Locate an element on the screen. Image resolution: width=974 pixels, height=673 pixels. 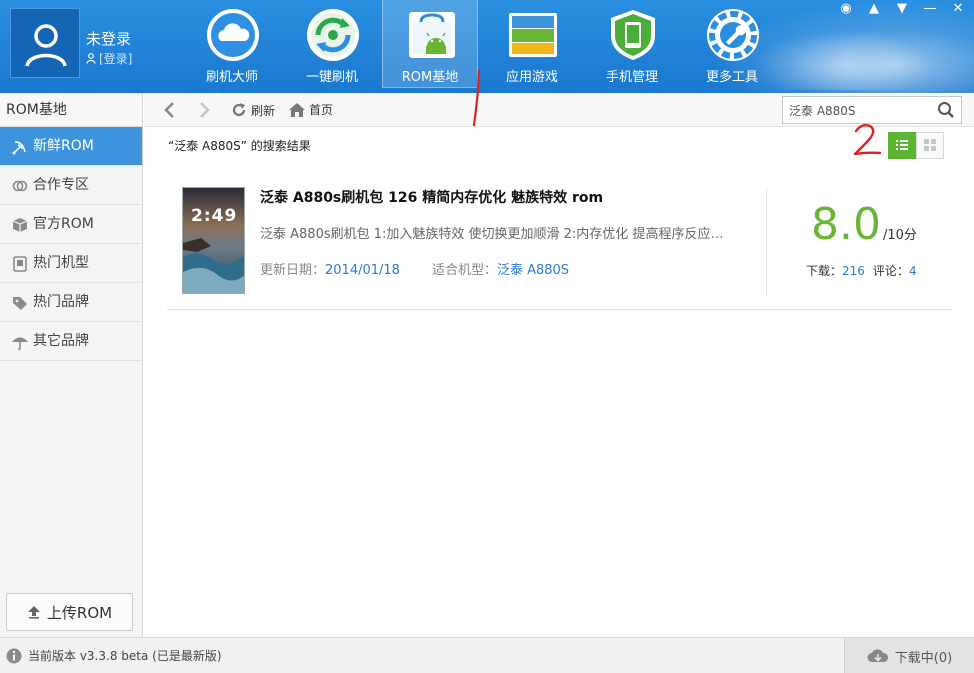
refresh-label: 刷新 is located at coordinates (263, 110).